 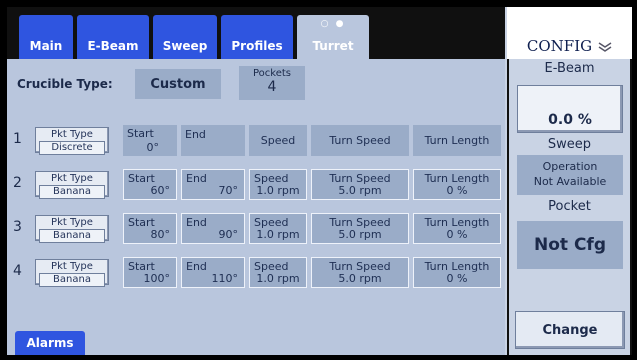 What do you see at coordinates (46, 37) in the screenshot?
I see `tab-main: Main` at bounding box center [46, 37].